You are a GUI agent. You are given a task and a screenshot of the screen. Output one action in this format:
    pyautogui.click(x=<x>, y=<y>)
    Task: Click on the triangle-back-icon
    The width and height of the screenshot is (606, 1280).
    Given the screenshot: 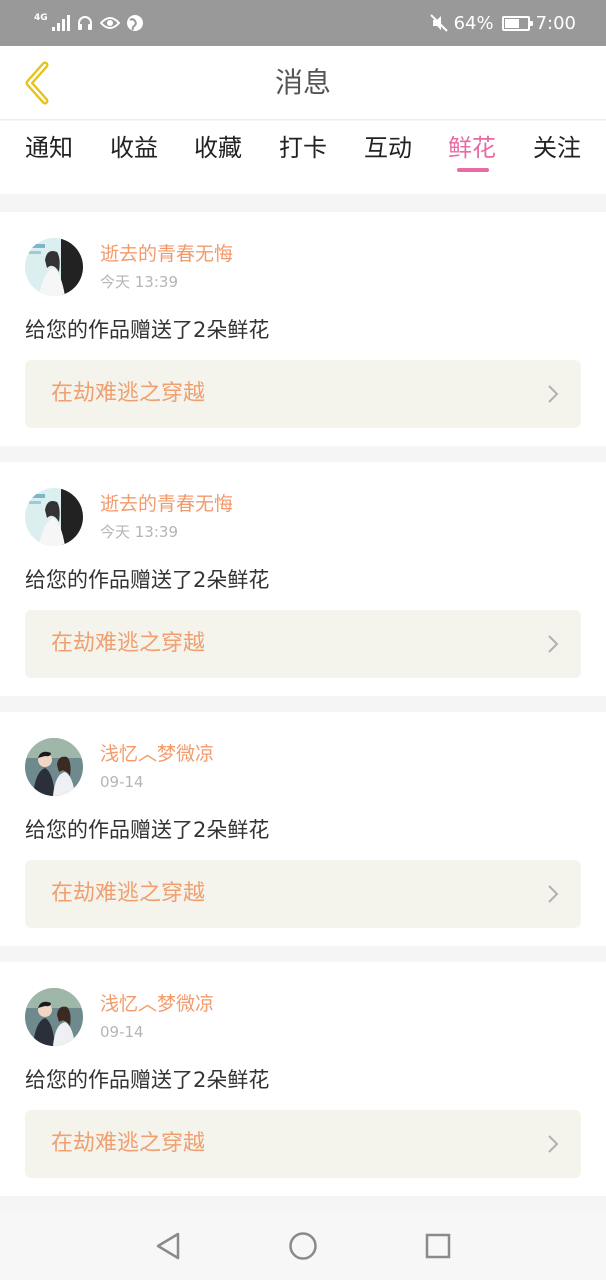 What is the action you would take?
    pyautogui.click(x=168, y=1246)
    